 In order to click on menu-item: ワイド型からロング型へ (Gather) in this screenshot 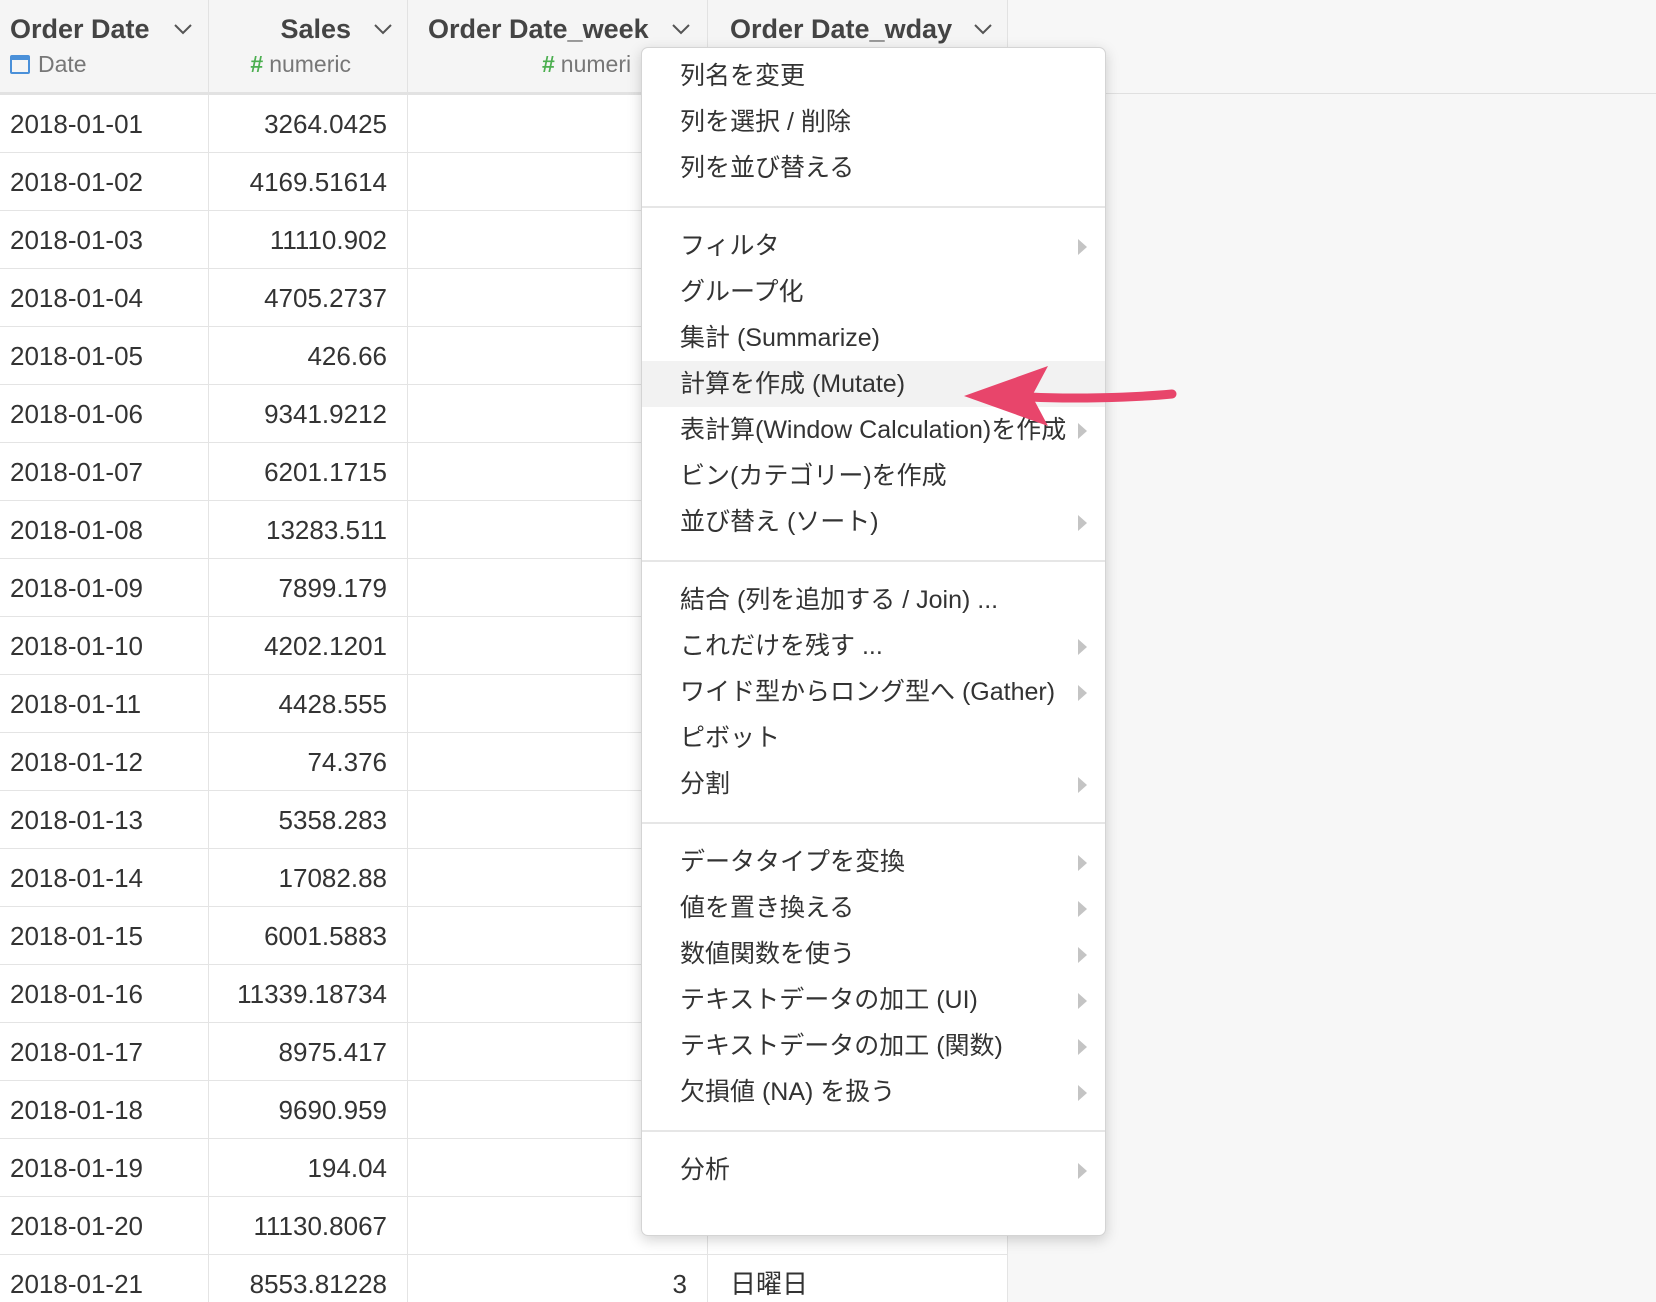, I will do `click(873, 692)`.